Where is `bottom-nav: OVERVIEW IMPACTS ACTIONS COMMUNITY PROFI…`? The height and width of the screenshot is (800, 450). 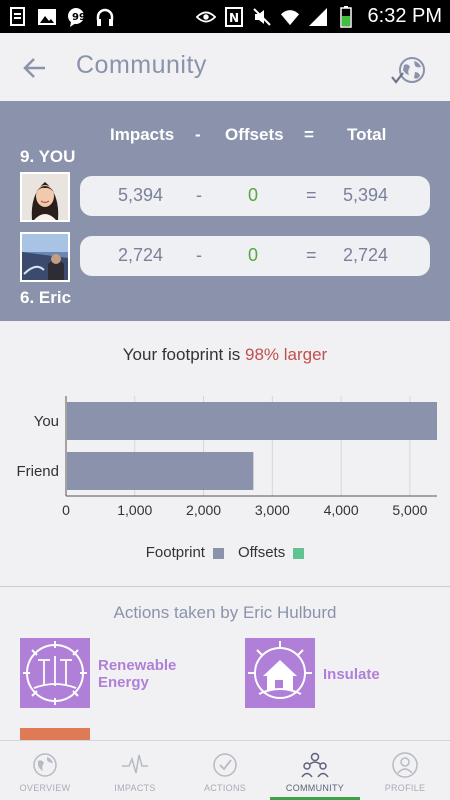 bottom-nav: OVERVIEW IMPACTS ACTIONS COMMUNITY PROFI… is located at coordinates (225, 770).